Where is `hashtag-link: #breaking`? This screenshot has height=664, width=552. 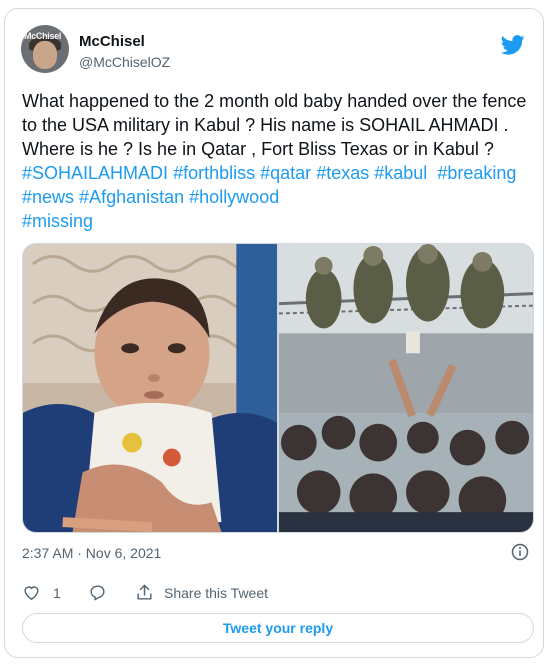
hashtag-link: #breaking is located at coordinates (476, 173).